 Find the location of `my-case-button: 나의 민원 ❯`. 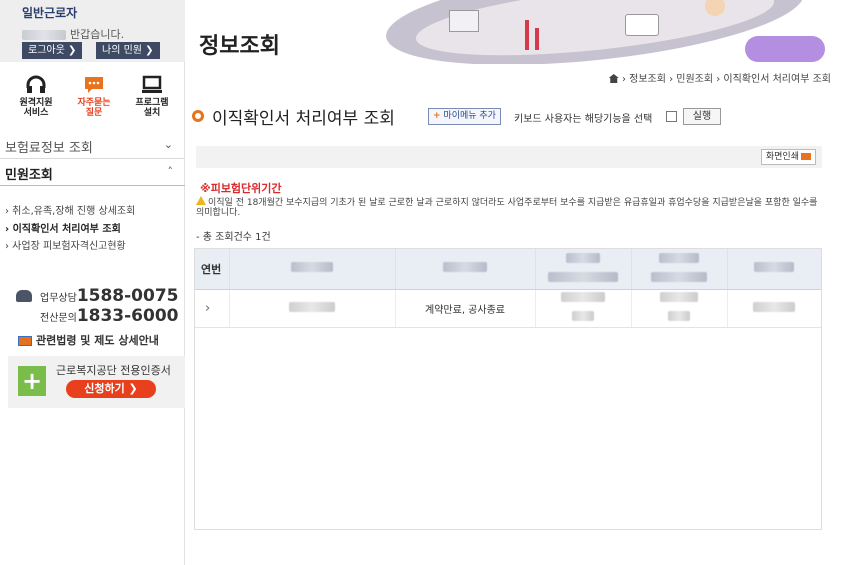

my-case-button: 나의 민원 ❯ is located at coordinates (128, 50).